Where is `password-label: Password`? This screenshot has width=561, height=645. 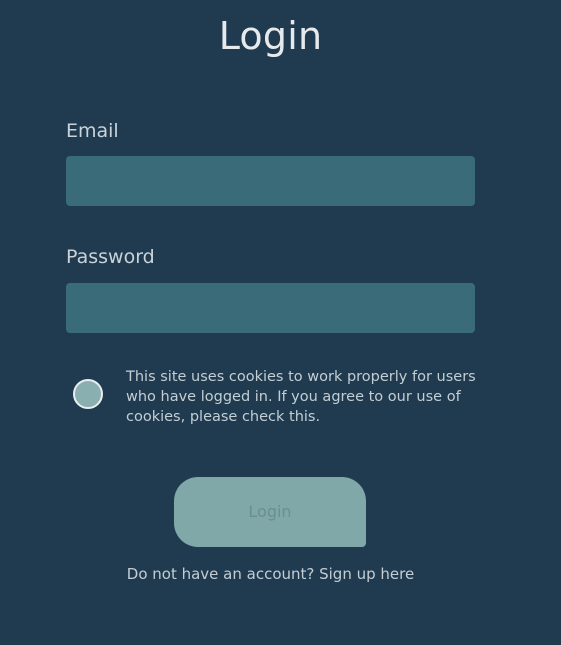
password-label: Password is located at coordinates (110, 257).